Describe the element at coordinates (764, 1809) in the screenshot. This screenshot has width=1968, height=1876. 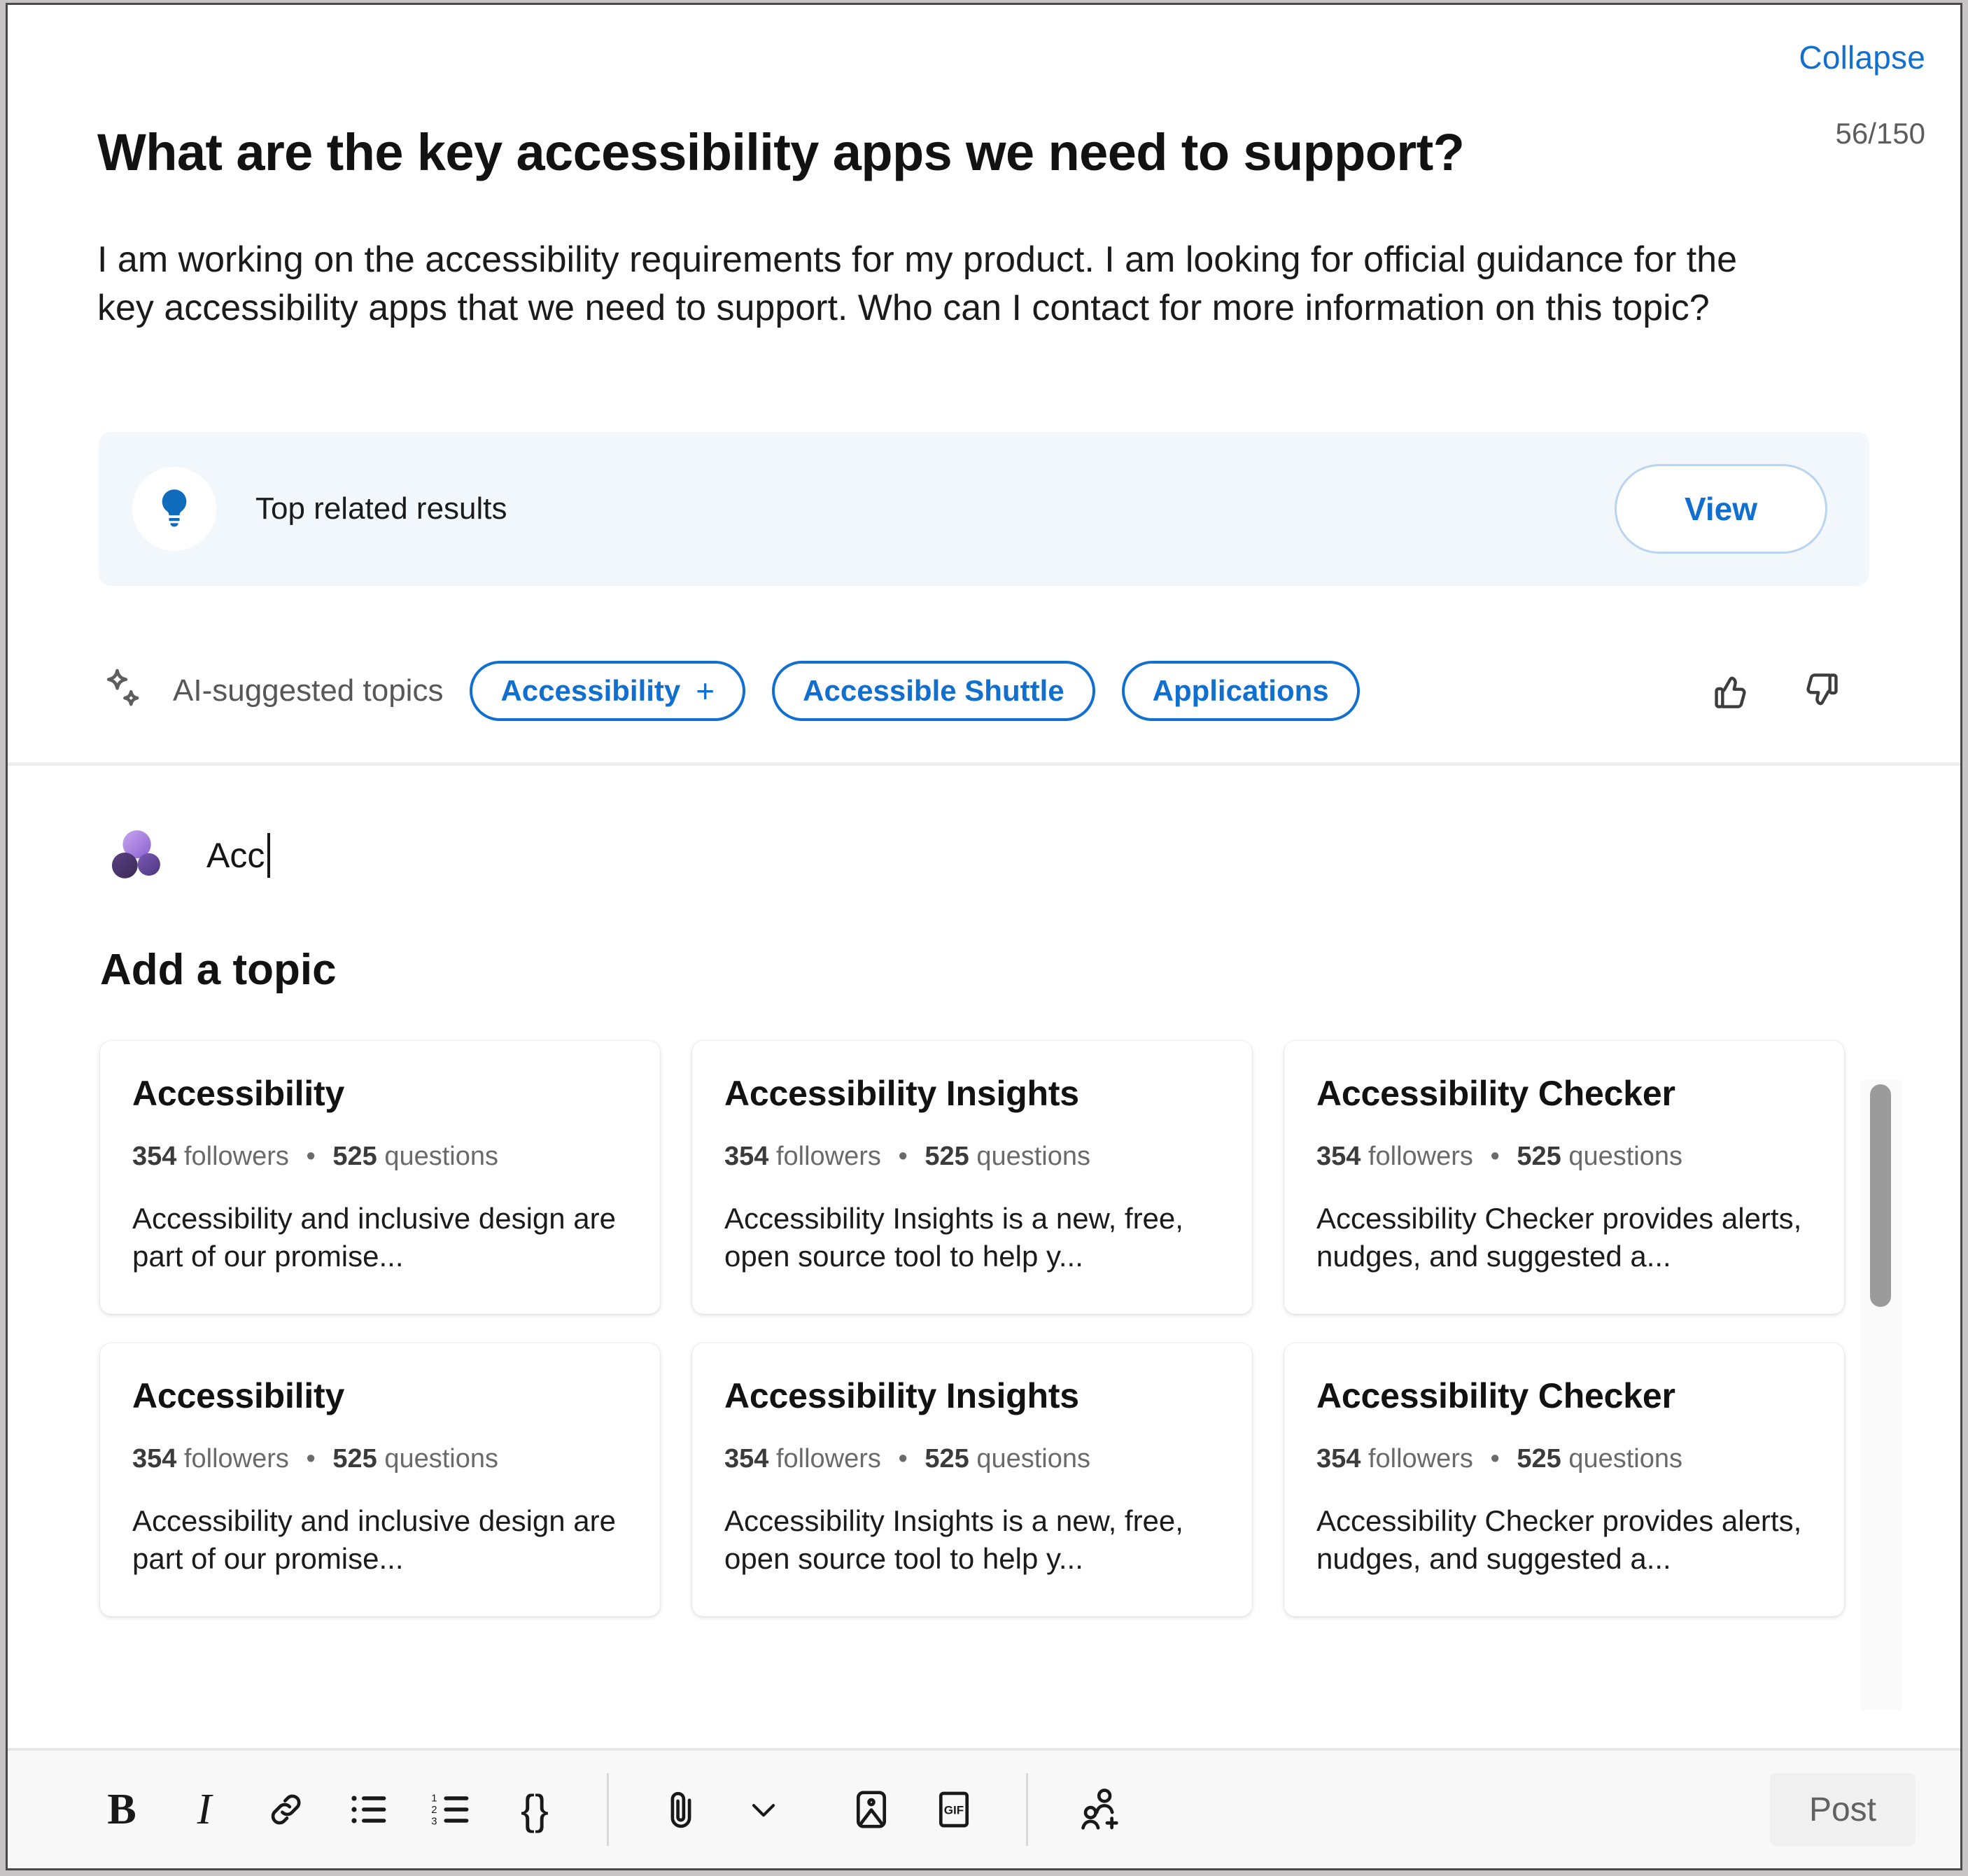
I see `chevron-down-icon` at that location.